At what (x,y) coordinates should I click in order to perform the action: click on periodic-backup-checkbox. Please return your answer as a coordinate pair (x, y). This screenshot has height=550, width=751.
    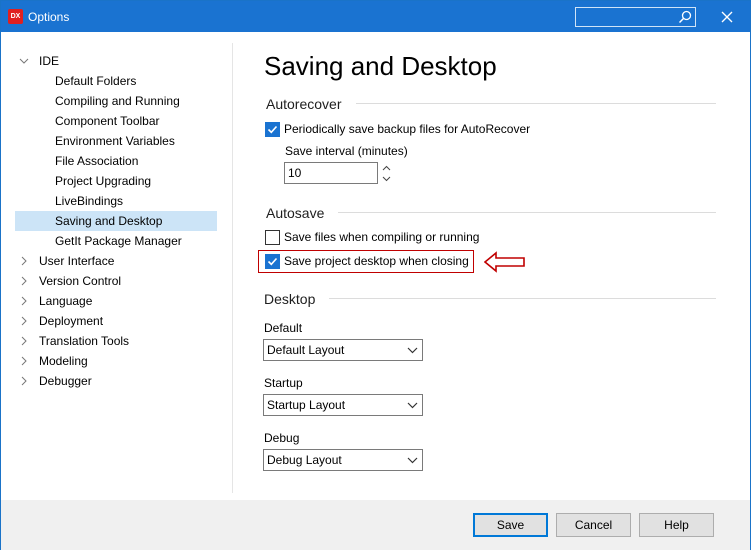
    Looking at the image, I should click on (272, 129).